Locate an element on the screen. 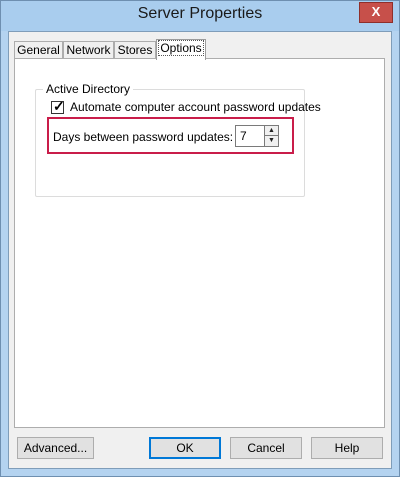  tab-stores: Stores is located at coordinates (135, 49).